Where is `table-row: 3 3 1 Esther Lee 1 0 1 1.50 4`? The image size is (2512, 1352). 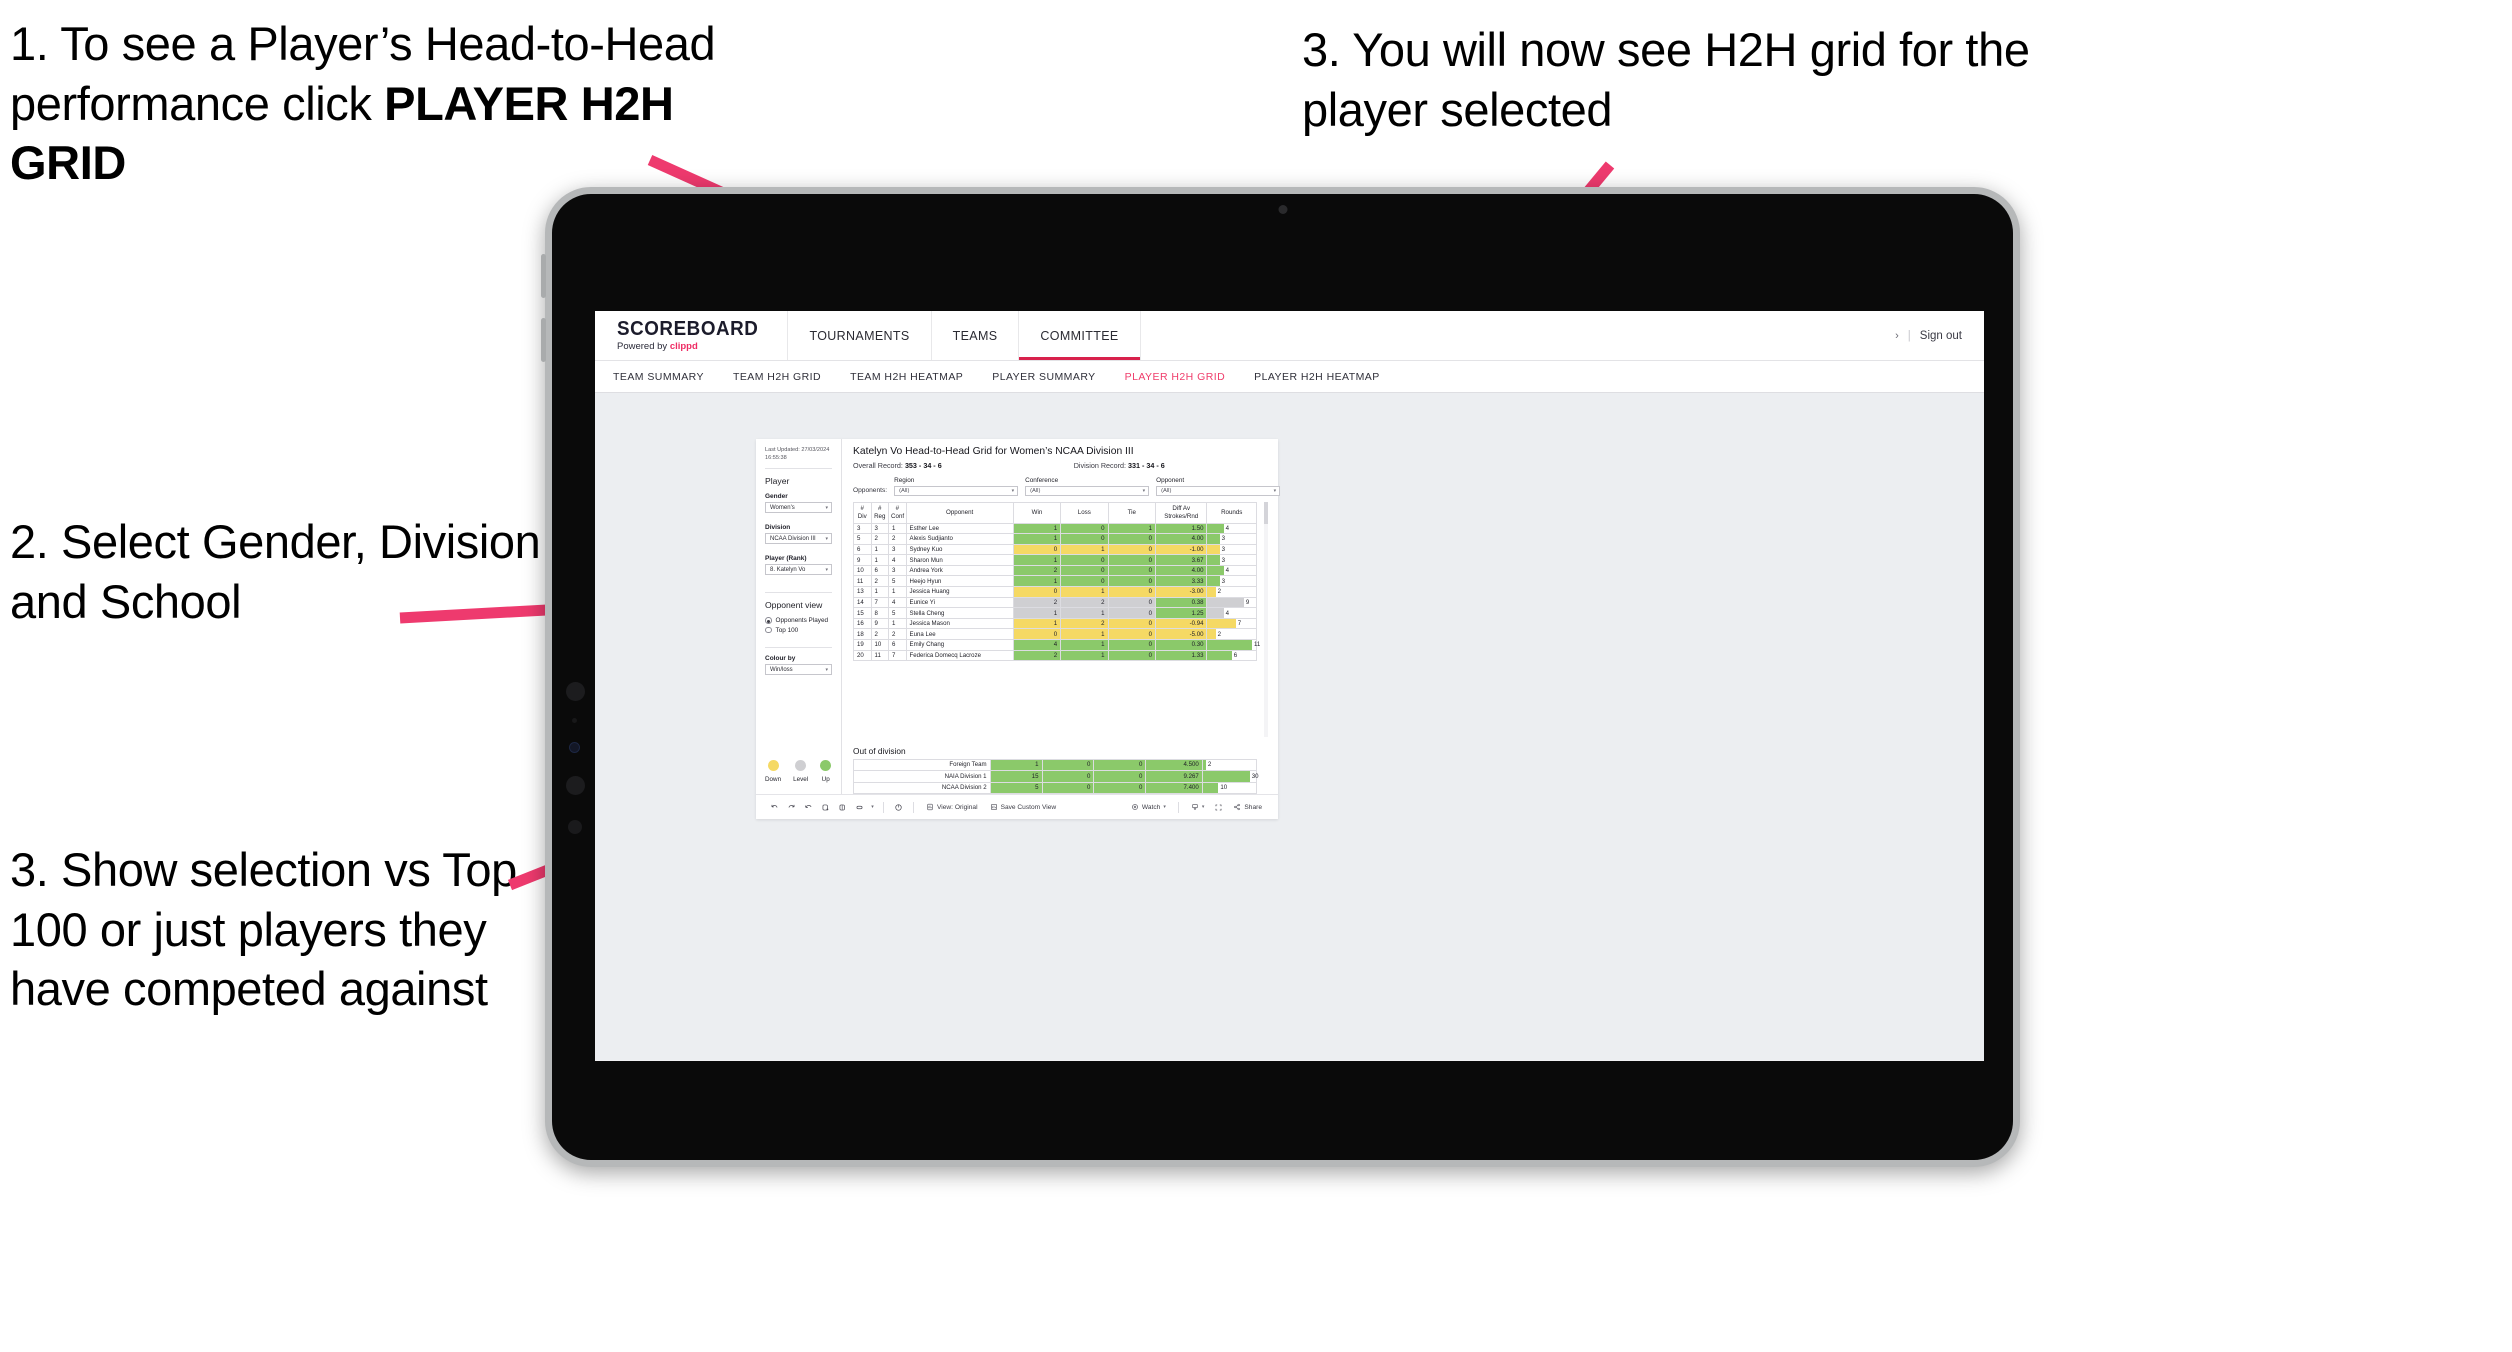
table-row: 3 3 1 Esther Lee 1 0 1 1.50 4 is located at coordinates (1055, 528).